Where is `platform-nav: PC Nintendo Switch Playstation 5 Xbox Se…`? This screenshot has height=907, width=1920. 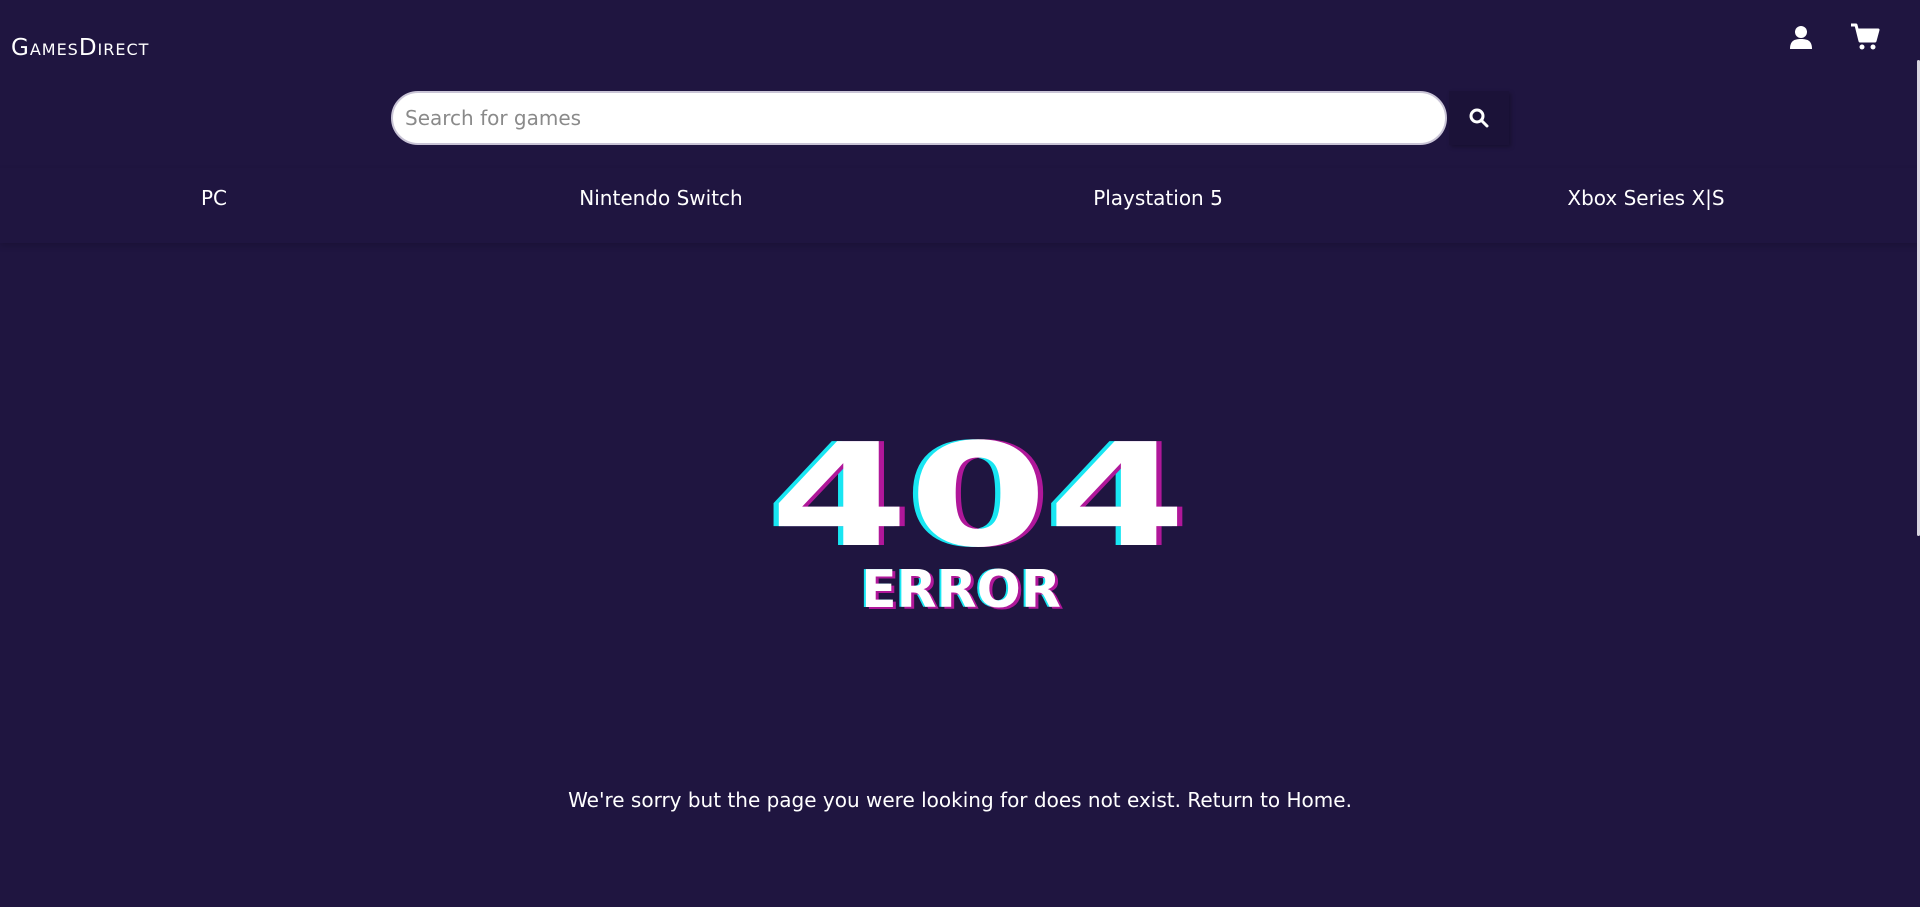
platform-nav: PC Nintendo Switch Playstation 5 Xbox Se… is located at coordinates (960, 205).